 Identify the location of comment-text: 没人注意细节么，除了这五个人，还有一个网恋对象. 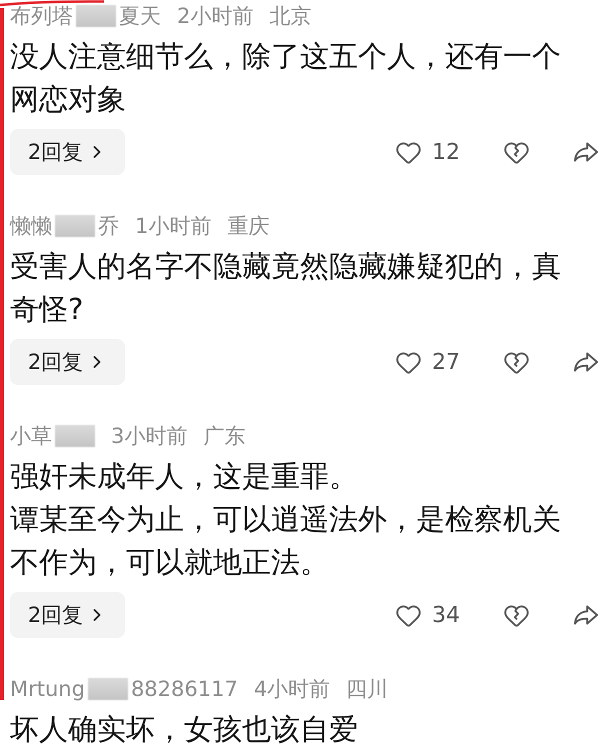
(286, 78).